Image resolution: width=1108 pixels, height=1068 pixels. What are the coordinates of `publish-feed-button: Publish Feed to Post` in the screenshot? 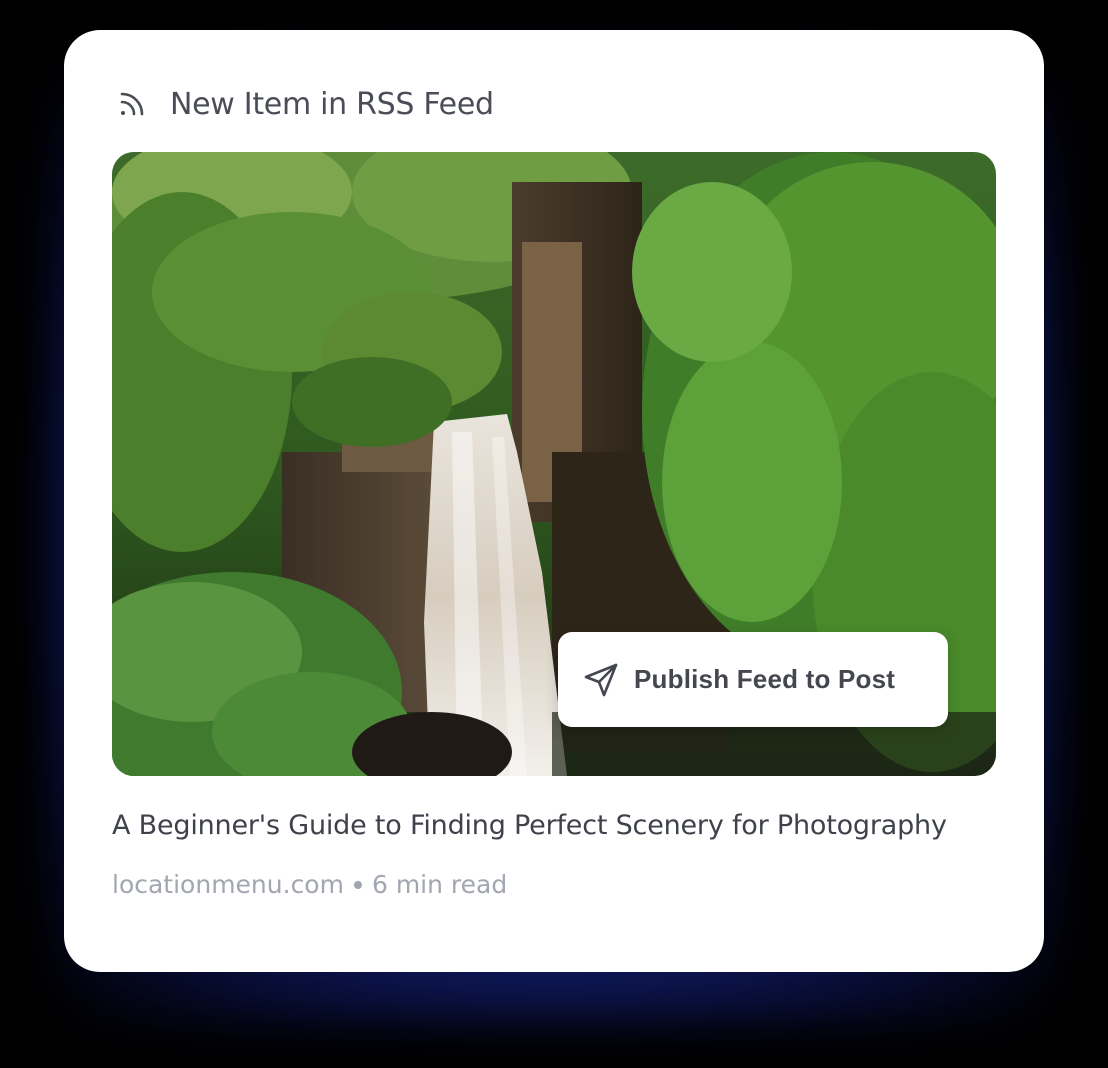 It's located at (753, 679).